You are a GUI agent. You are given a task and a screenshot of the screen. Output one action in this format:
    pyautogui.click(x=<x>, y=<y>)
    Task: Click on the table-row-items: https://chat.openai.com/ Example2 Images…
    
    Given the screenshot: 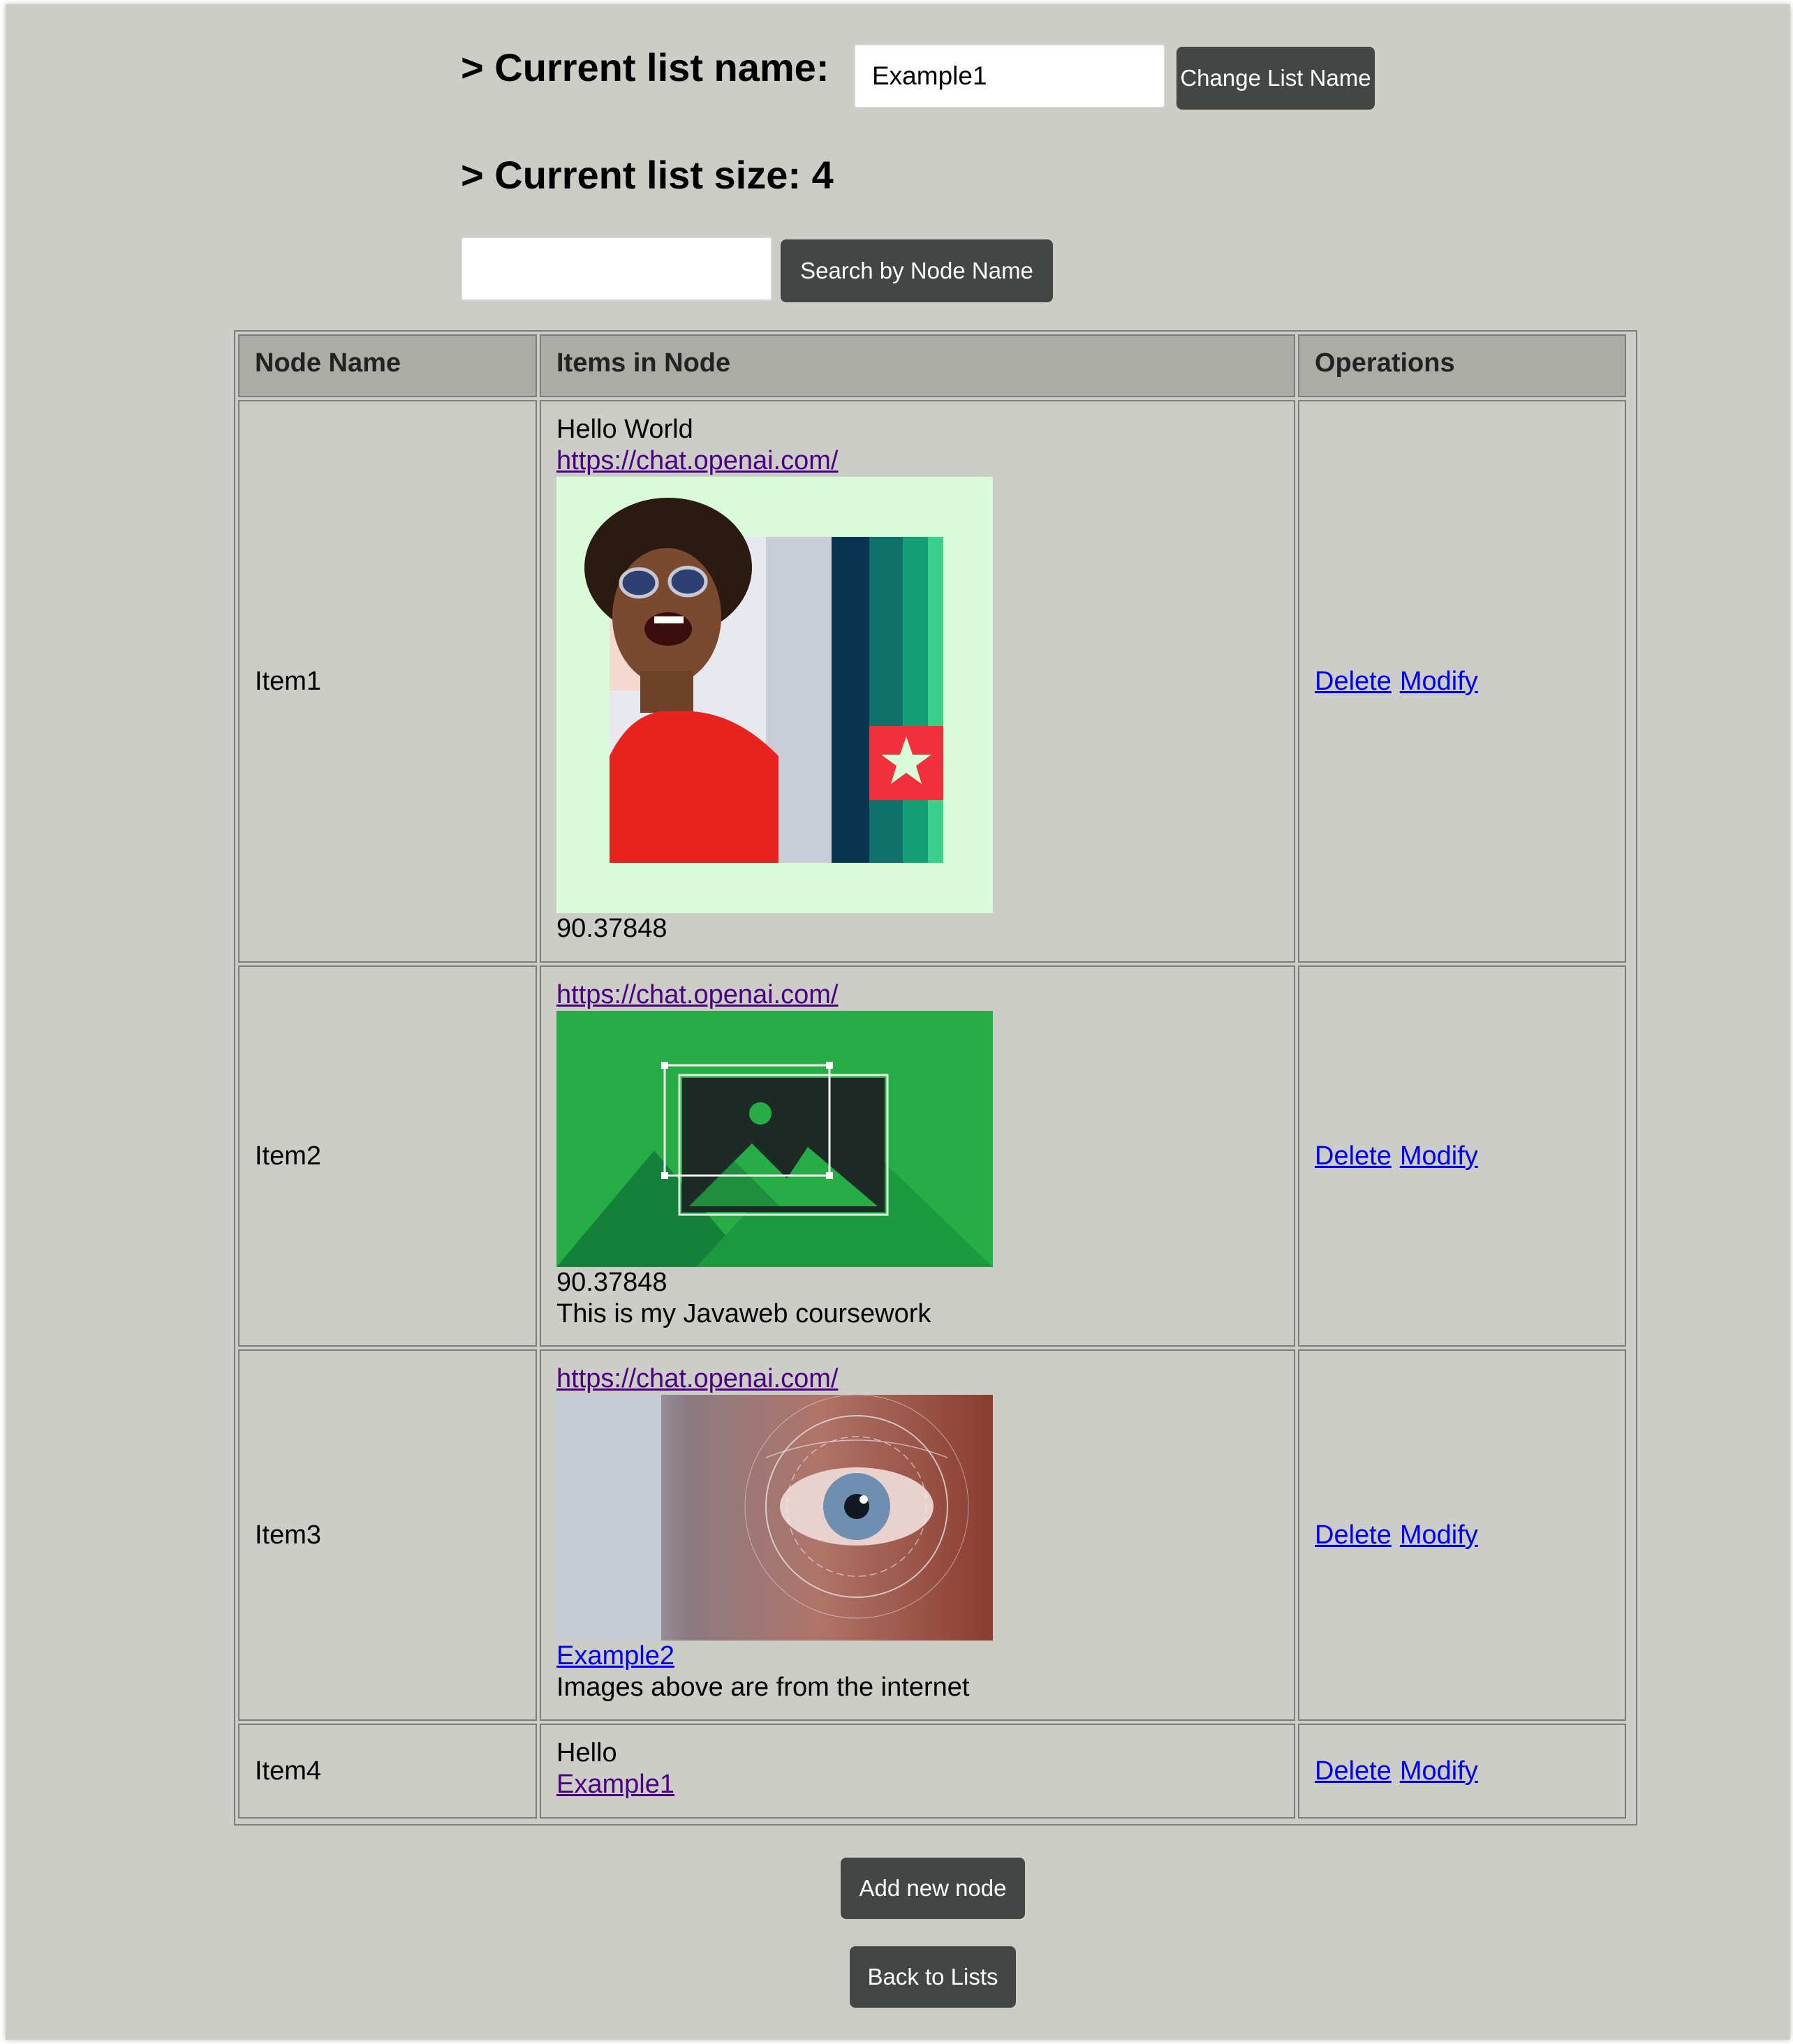 What is the action you would take?
    pyautogui.click(x=917, y=1535)
    